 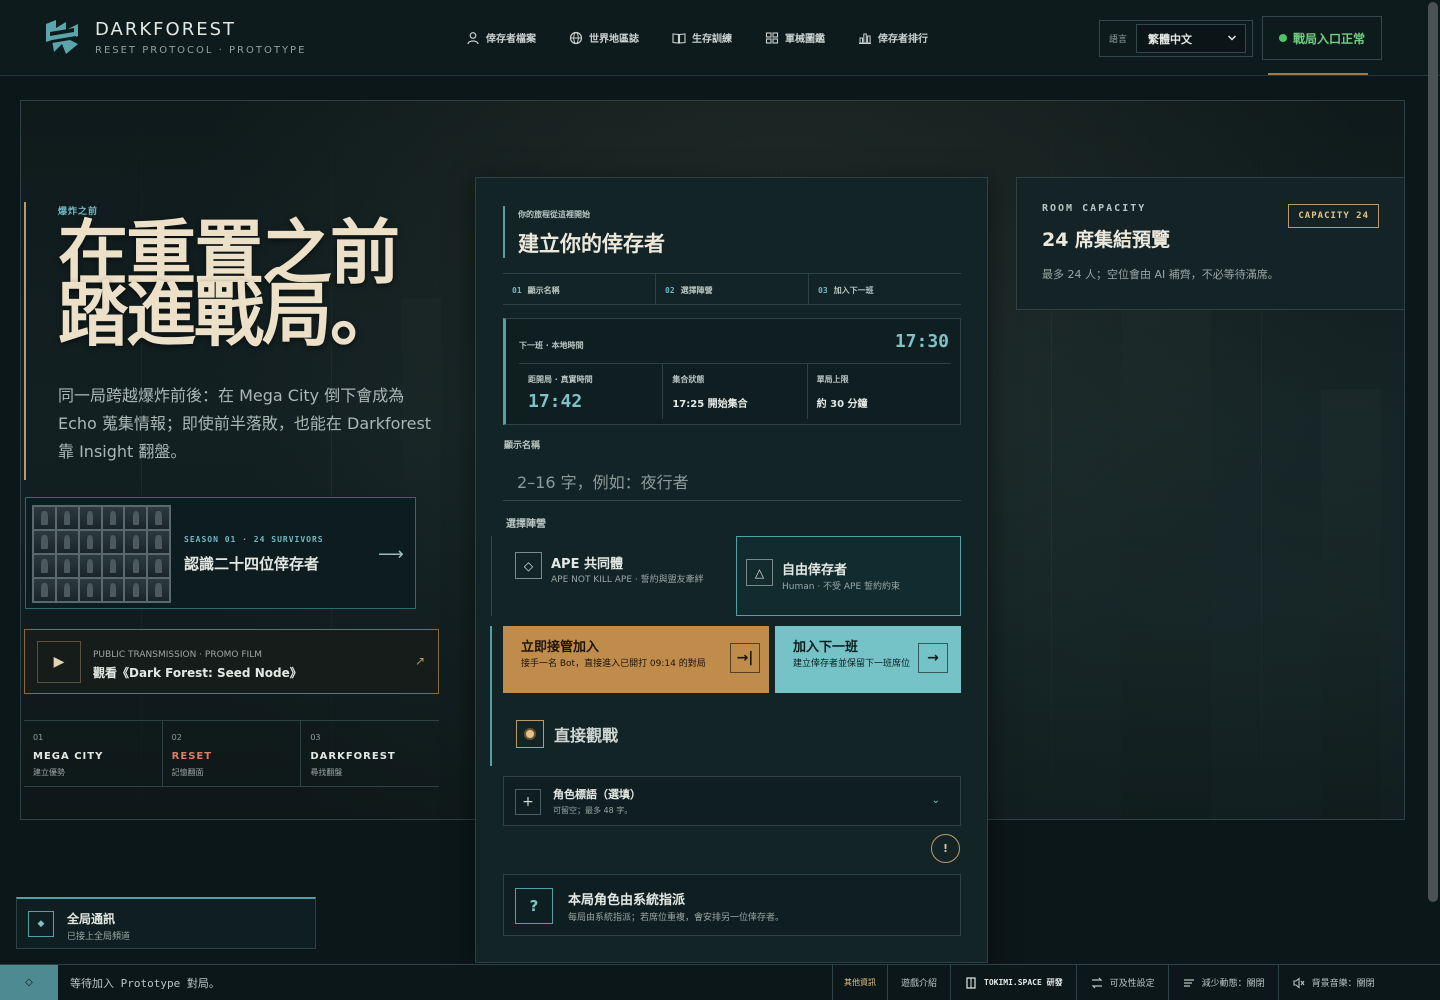 What do you see at coordinates (670, 290) in the screenshot?
I see `tab-number: 02` at bounding box center [670, 290].